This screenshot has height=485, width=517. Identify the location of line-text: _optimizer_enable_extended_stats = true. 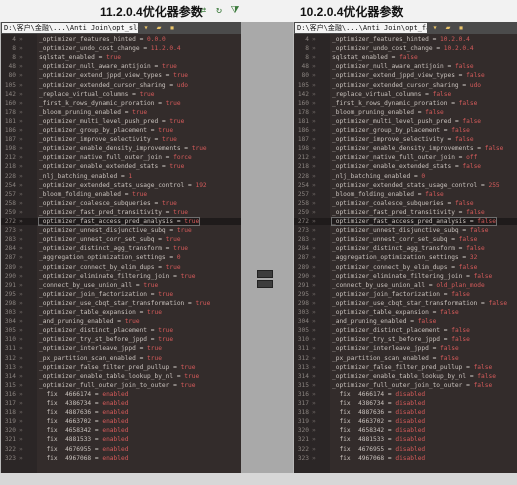
(111, 166).